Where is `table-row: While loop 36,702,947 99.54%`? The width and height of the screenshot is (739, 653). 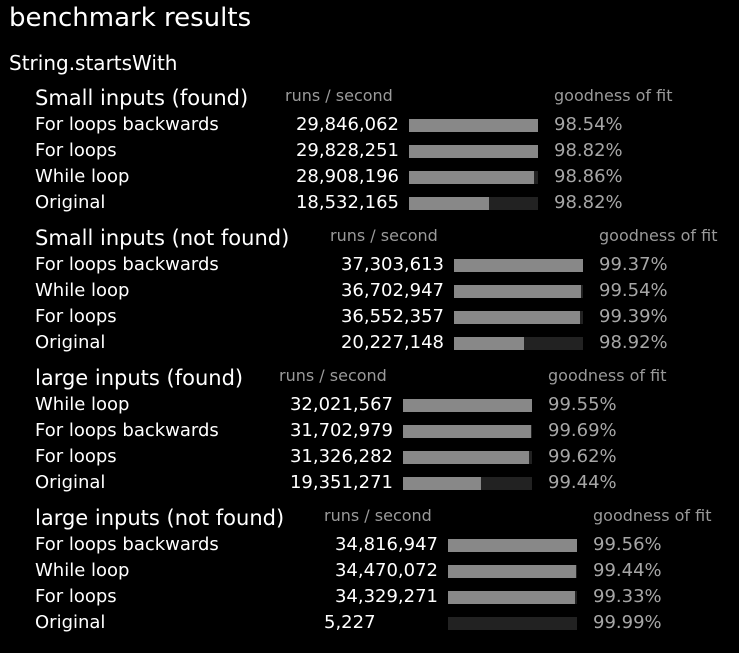
table-row: While loop 36,702,947 99.54% is located at coordinates (385, 291).